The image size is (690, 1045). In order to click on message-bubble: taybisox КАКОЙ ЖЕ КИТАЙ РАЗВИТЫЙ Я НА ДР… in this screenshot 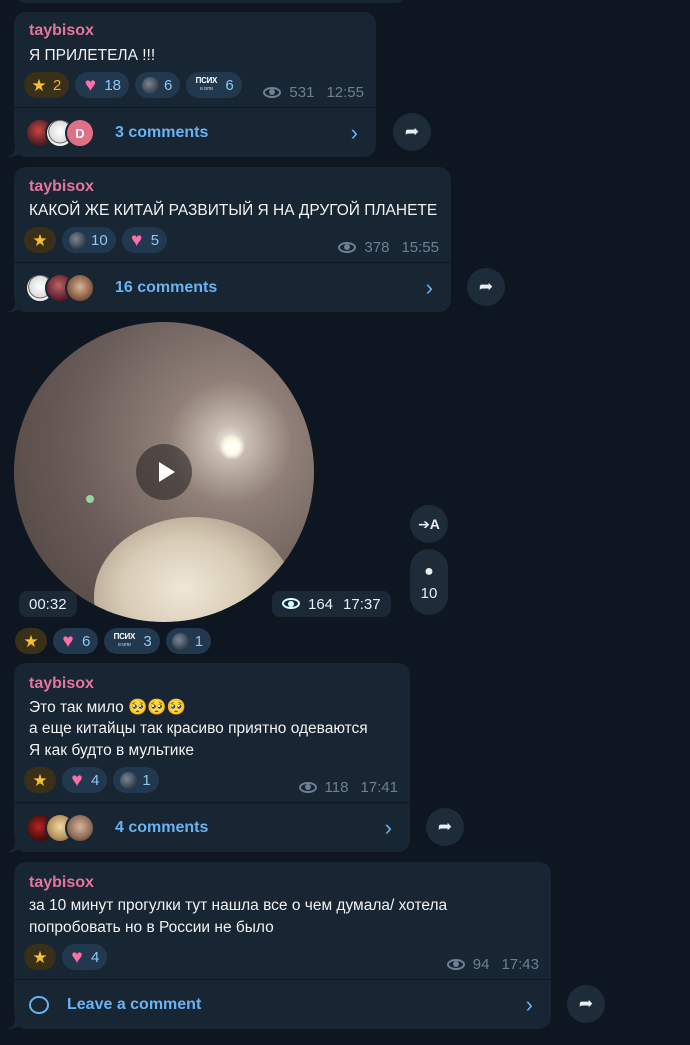, I will do `click(226, 240)`.